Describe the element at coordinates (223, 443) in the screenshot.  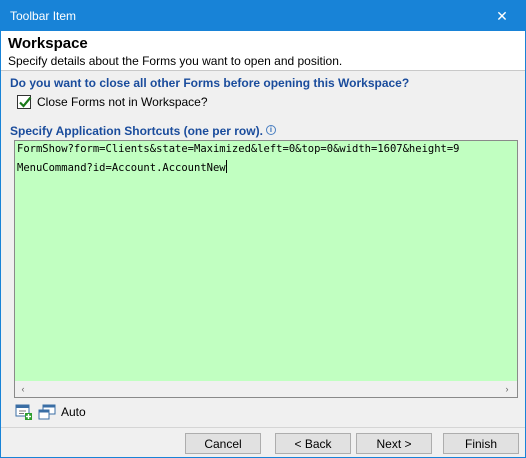
I see `cancel-button: Cancel` at that location.